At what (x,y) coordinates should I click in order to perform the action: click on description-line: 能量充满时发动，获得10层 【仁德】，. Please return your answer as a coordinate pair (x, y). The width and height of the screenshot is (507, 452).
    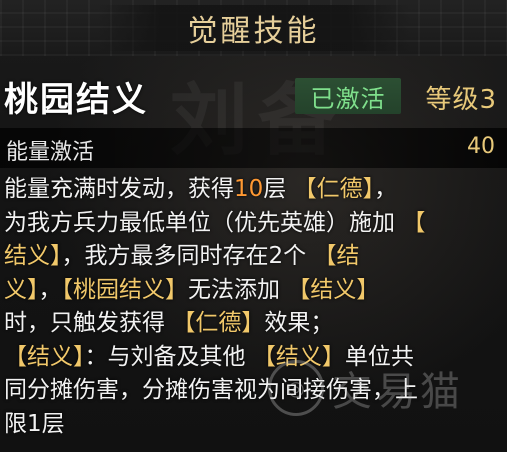
    Looking at the image, I should click on (252, 190).